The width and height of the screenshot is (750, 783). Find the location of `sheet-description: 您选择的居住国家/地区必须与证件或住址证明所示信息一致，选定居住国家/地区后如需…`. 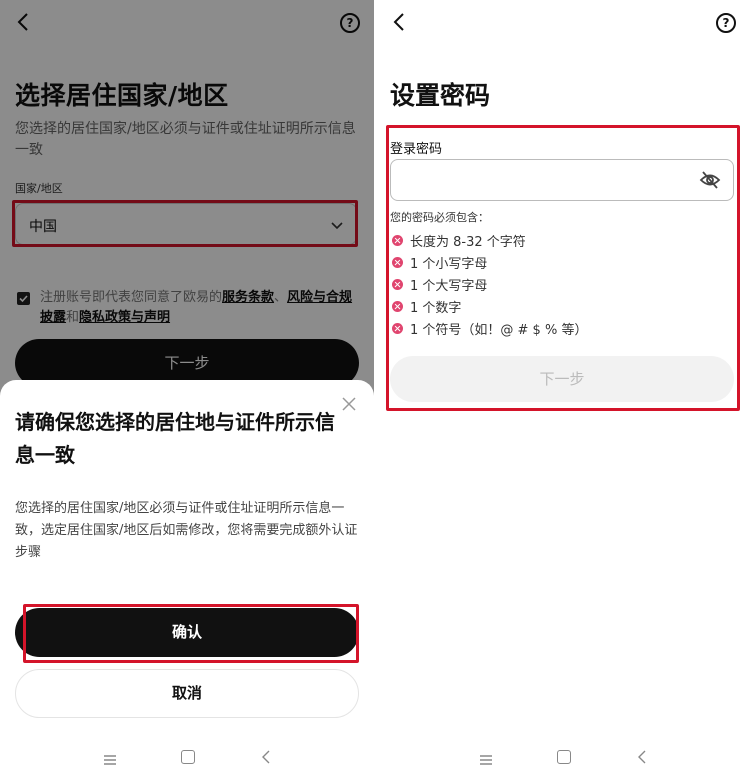

sheet-description: 您选择的居住国家/地区必须与证件或住址证明所示信息一致，选定居住国家/地区后如需… is located at coordinates (186, 530).